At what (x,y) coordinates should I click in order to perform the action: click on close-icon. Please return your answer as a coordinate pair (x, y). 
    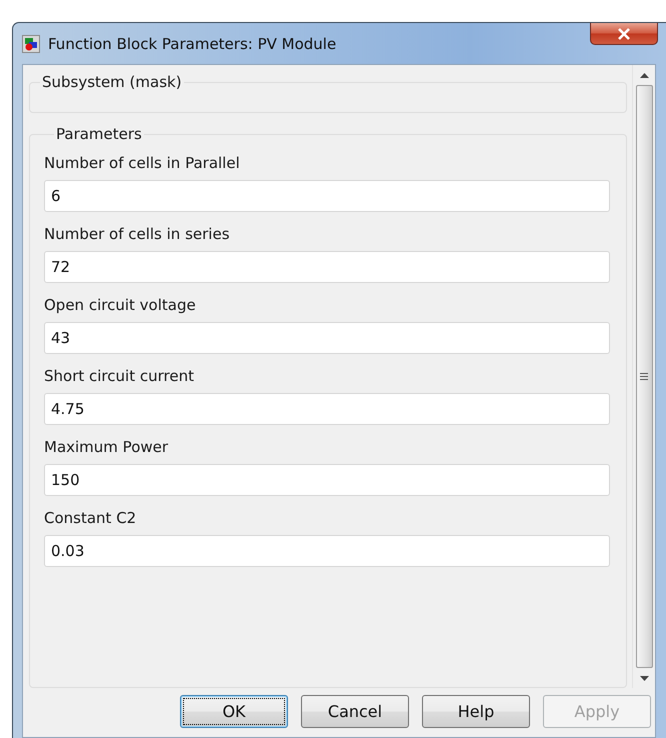
    Looking at the image, I should click on (624, 34).